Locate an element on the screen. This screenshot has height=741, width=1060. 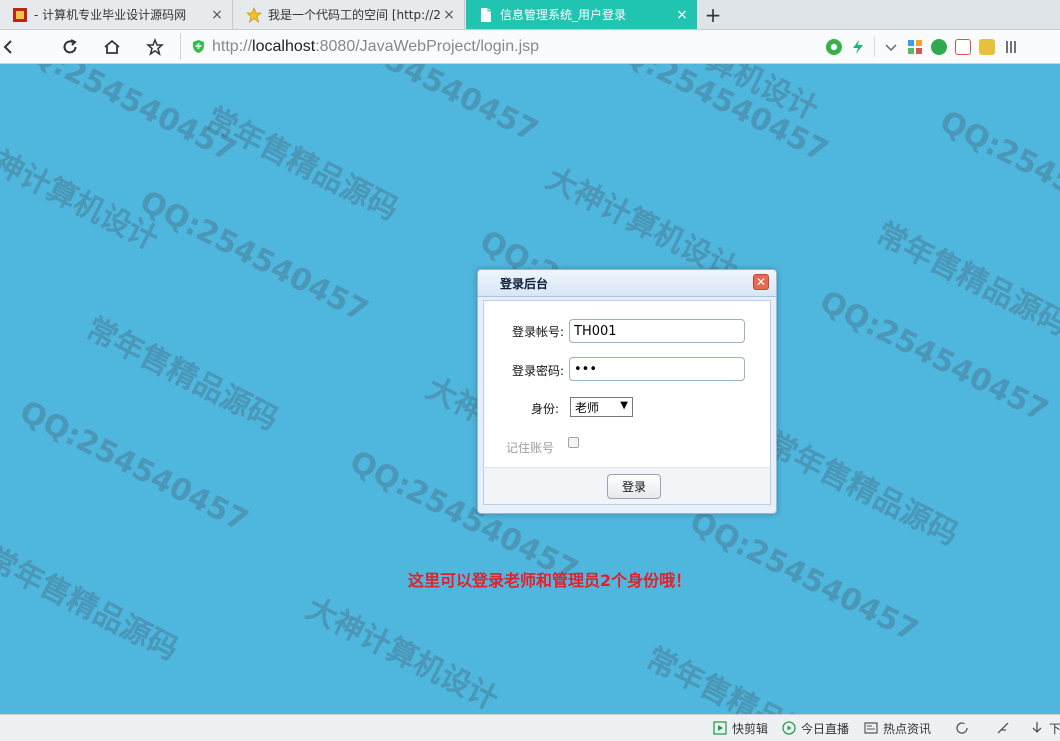
reload-button is located at coordinates (70, 47).